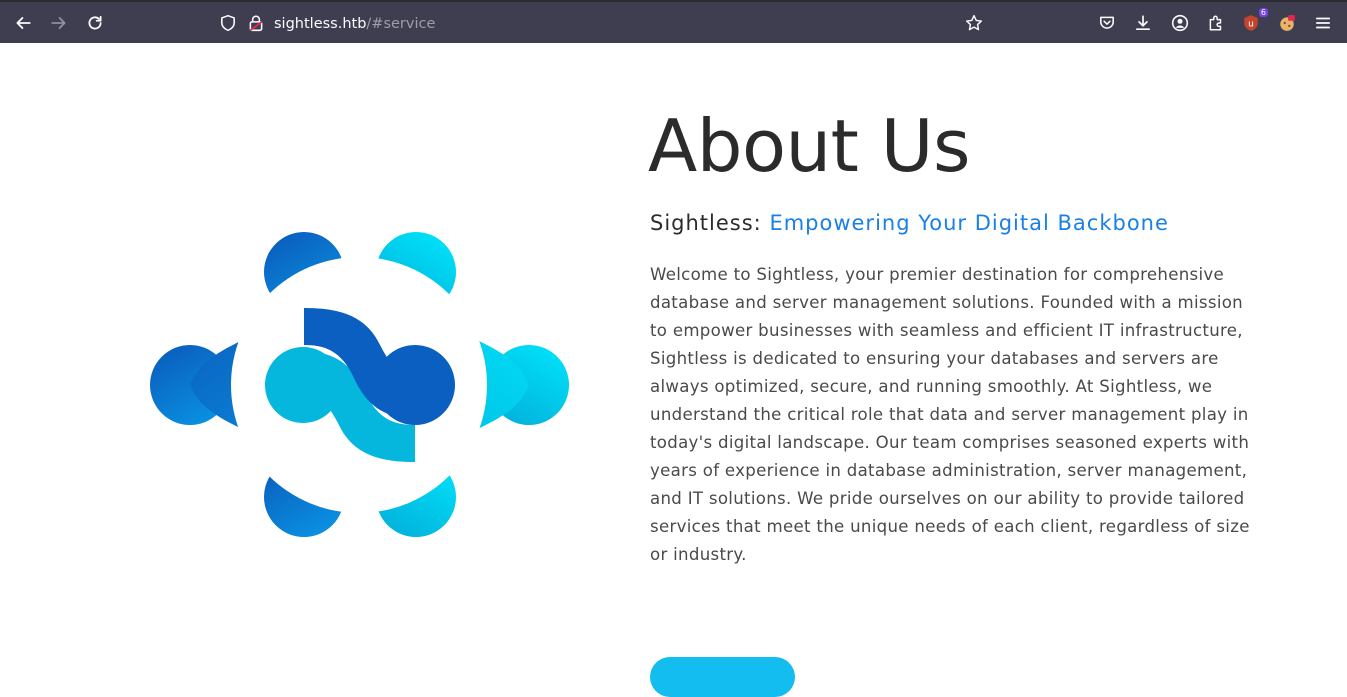 The width and height of the screenshot is (1347, 697). I want to click on account-icon, so click(1180, 23).